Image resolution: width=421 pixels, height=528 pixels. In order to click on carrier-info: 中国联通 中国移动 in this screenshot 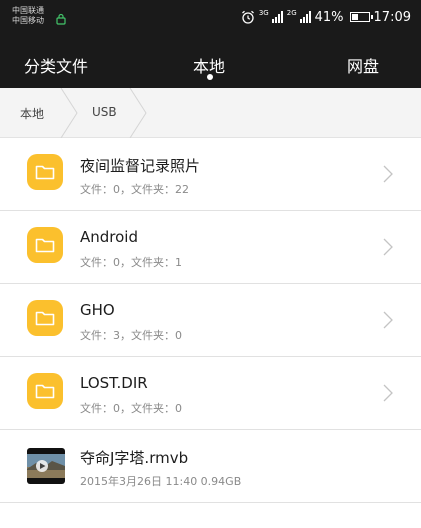, I will do `click(28, 16)`.